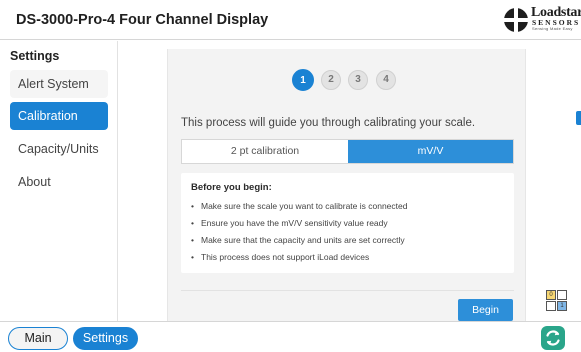 Image resolution: width=581 pixels, height=352 pixels. I want to click on divider, so click(347, 290).